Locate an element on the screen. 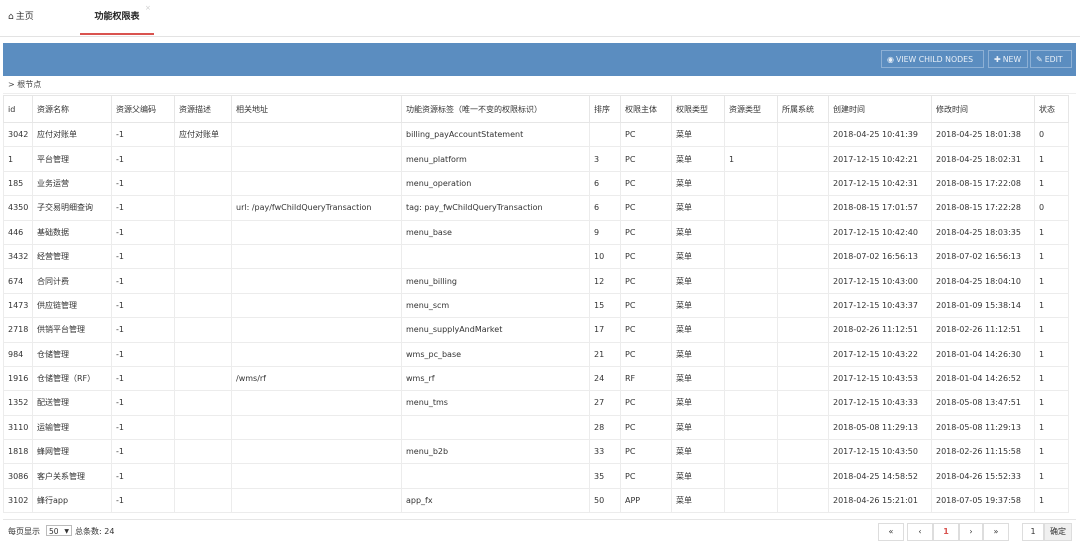 This screenshot has width=1080, height=545. next-page-button: › is located at coordinates (971, 532).